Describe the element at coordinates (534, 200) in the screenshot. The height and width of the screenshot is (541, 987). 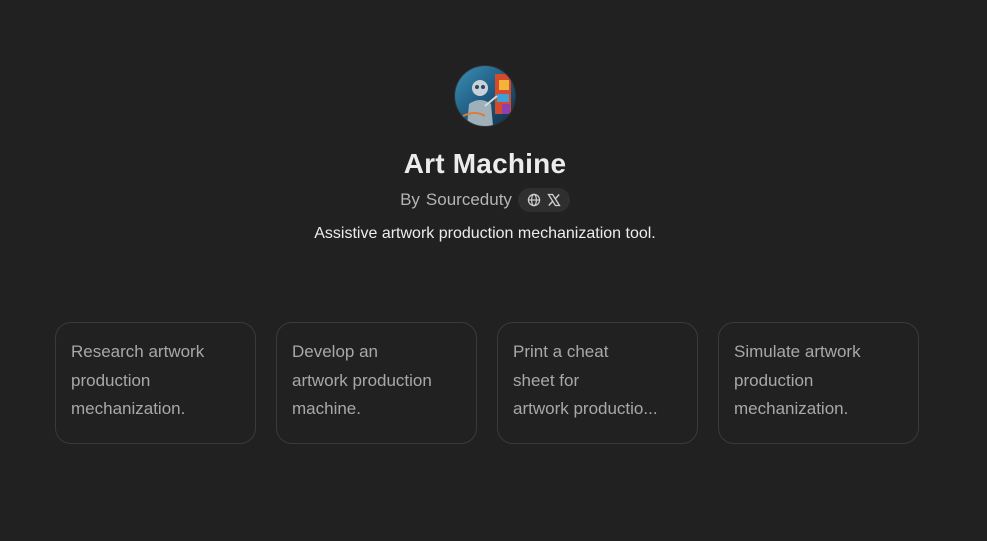
I see `globe-icon` at that location.